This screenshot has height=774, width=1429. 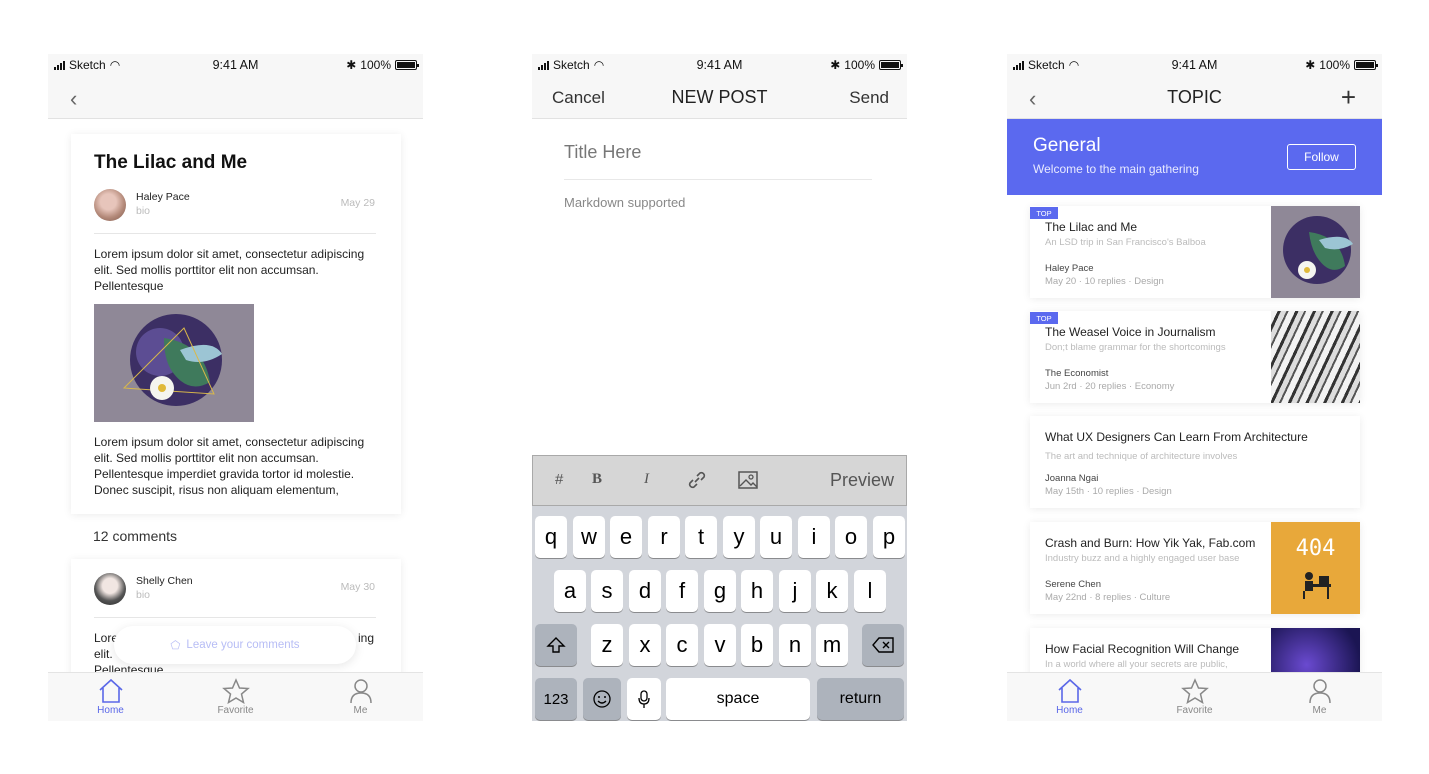 I want to click on tab-label: Home, so click(x=1069, y=710).